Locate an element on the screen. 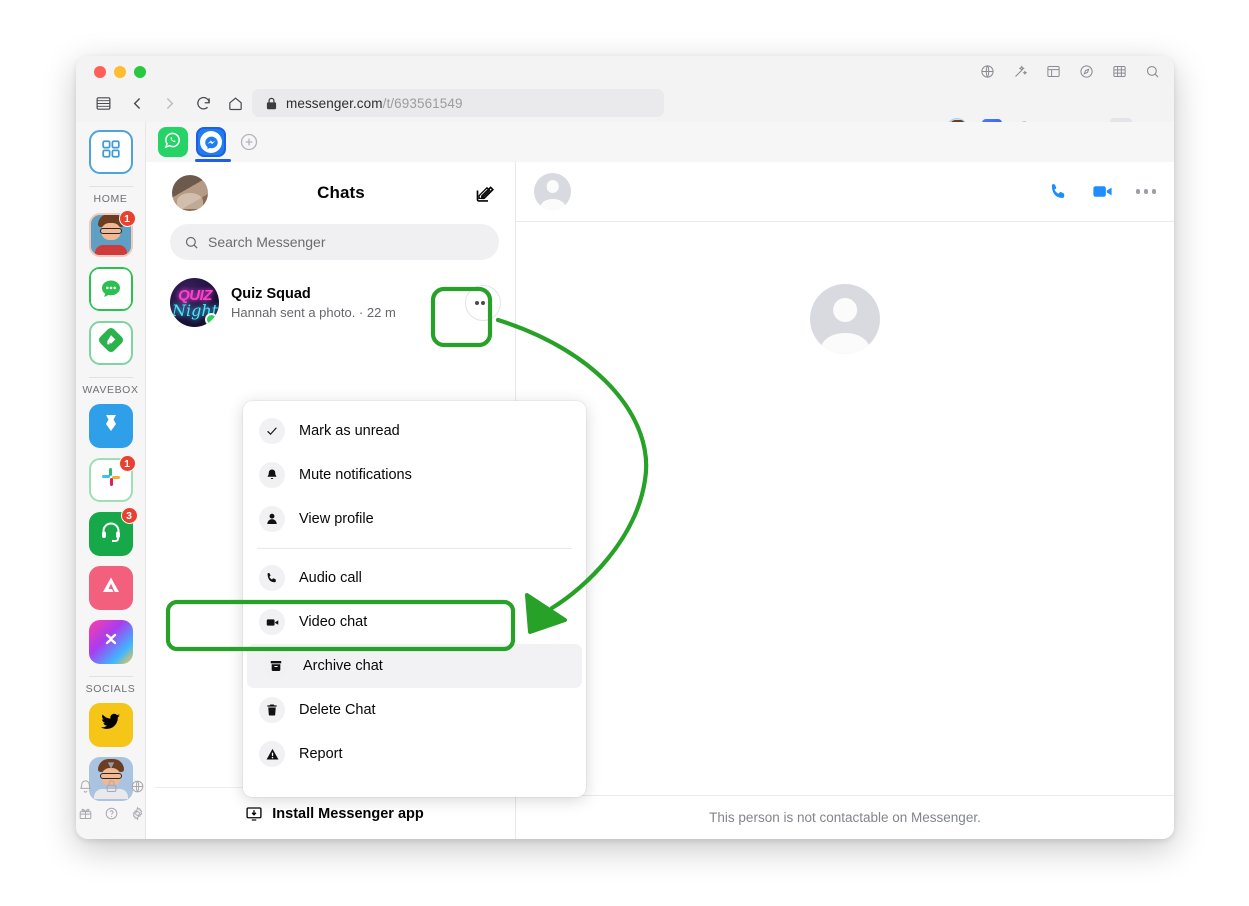 The height and width of the screenshot is (906, 1249). messenger-tab is located at coordinates (213, 144).